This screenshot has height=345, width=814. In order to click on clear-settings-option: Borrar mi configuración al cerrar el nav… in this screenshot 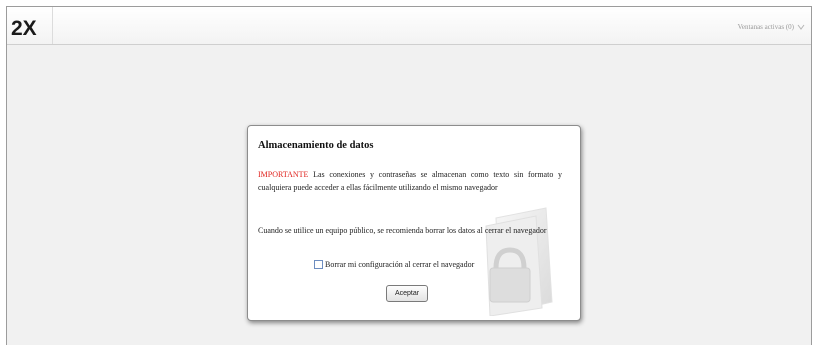, I will do `click(394, 264)`.